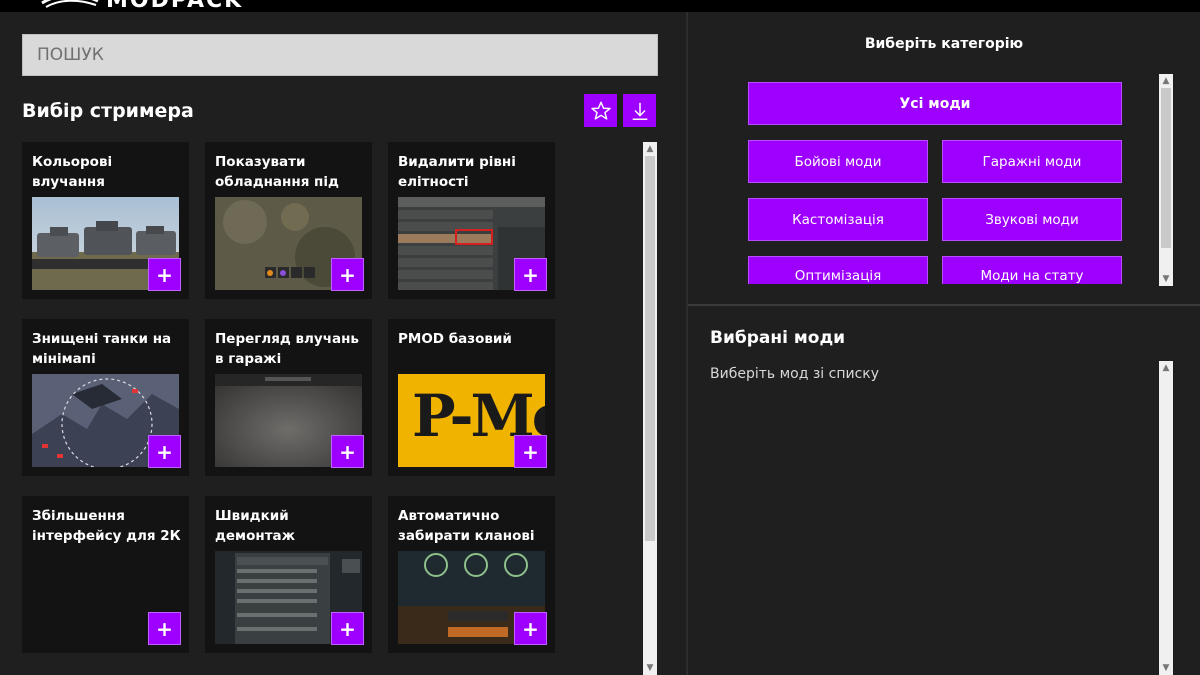 The height and width of the screenshot is (675, 1200). I want to click on category-customization: Кастомізація, so click(838, 219).